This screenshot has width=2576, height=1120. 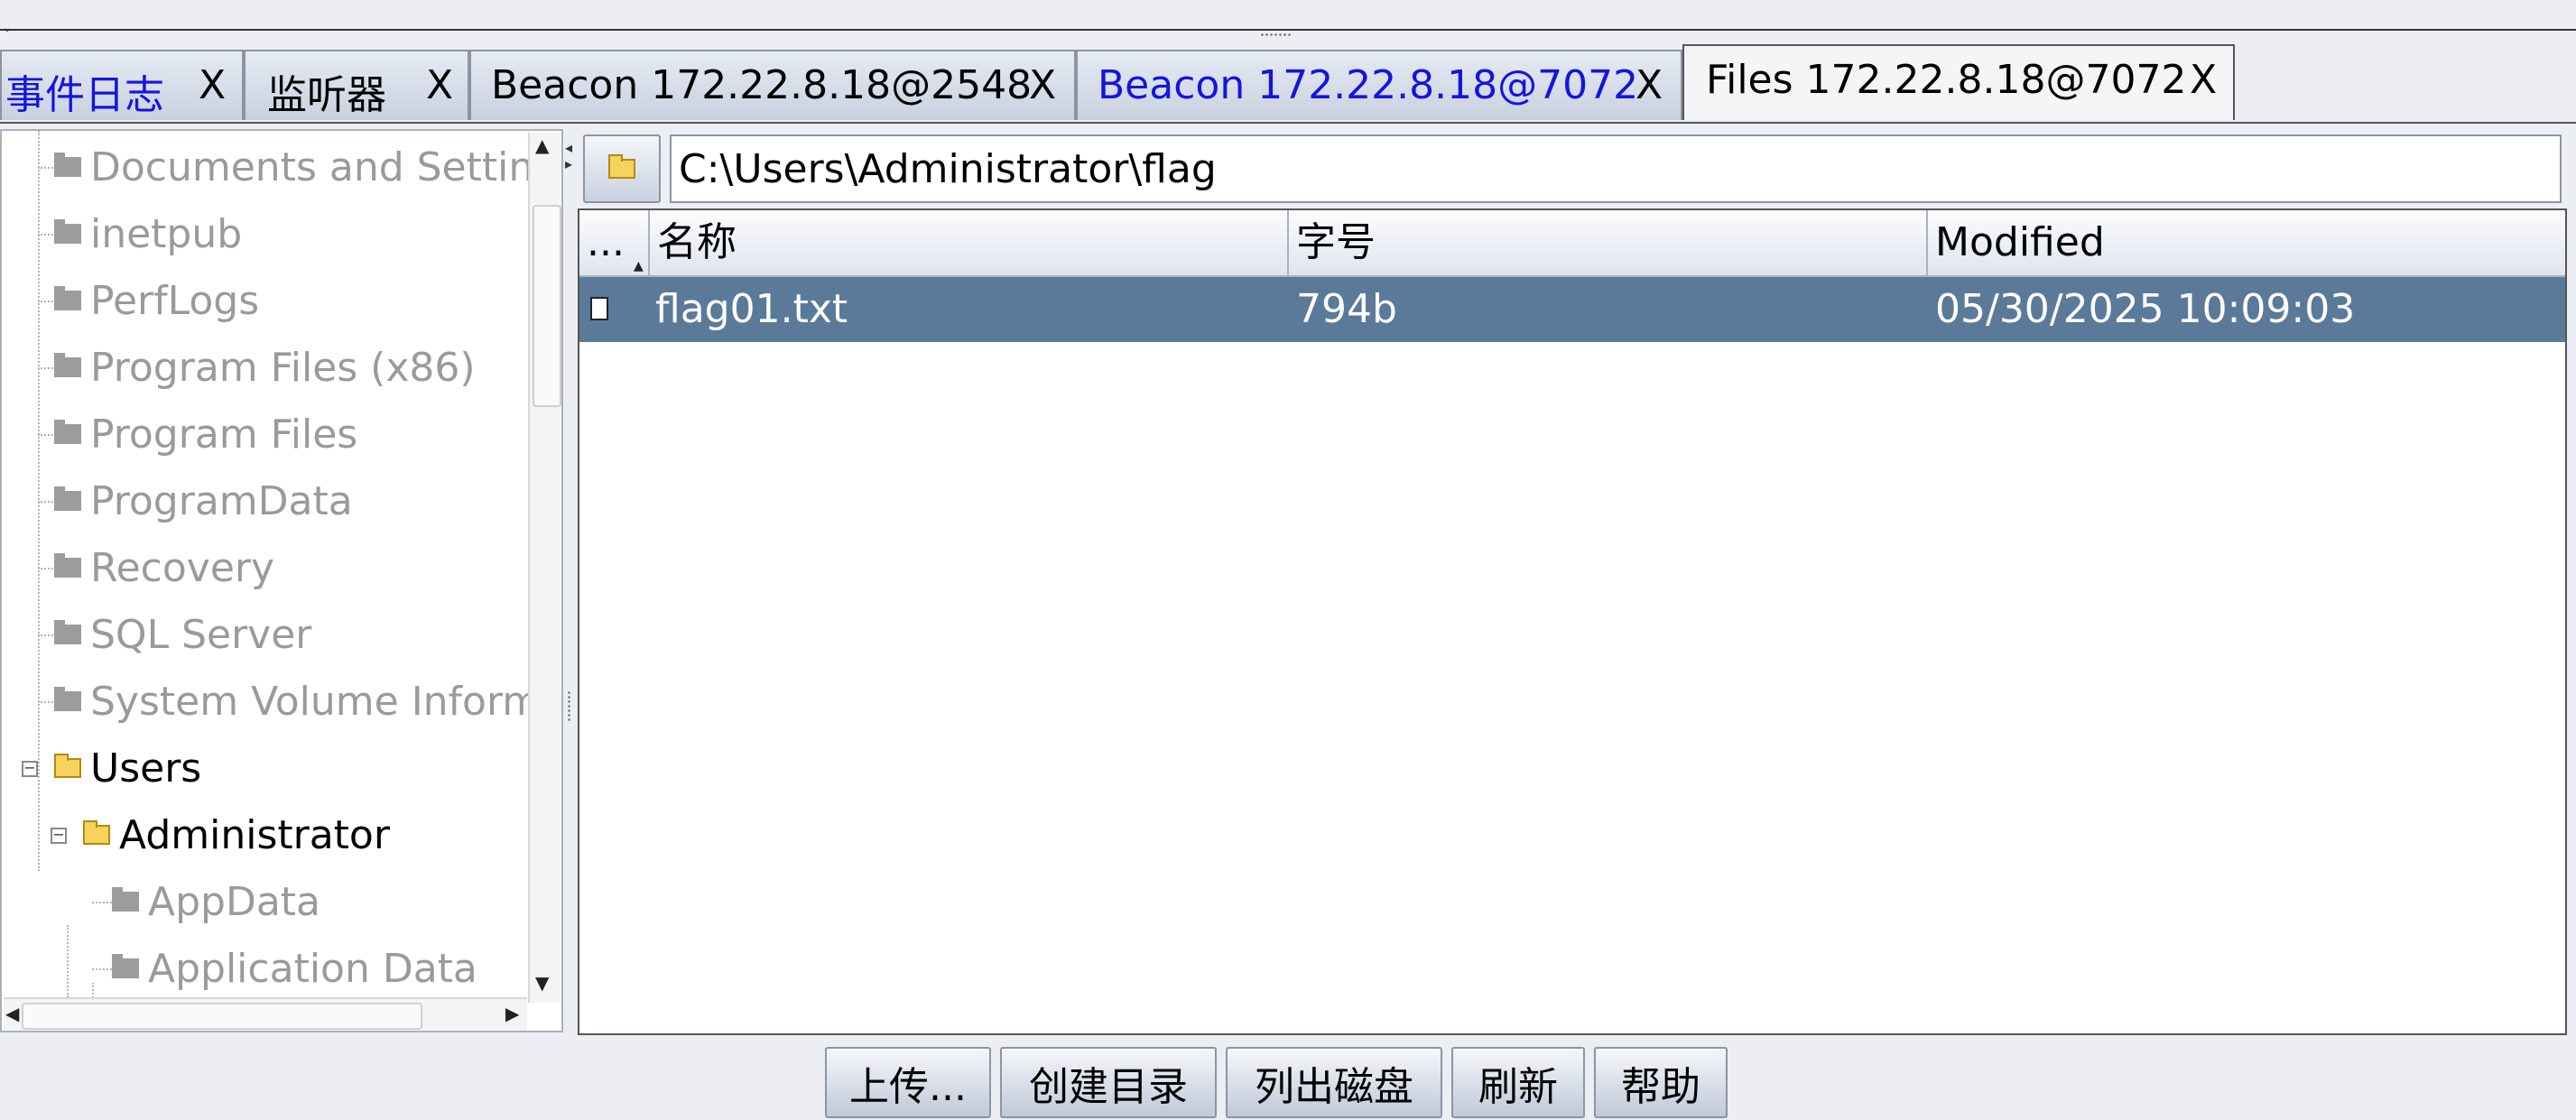 I want to click on tab-files-7072: Files 172.22.8.18@7072 X, so click(x=1958, y=82).